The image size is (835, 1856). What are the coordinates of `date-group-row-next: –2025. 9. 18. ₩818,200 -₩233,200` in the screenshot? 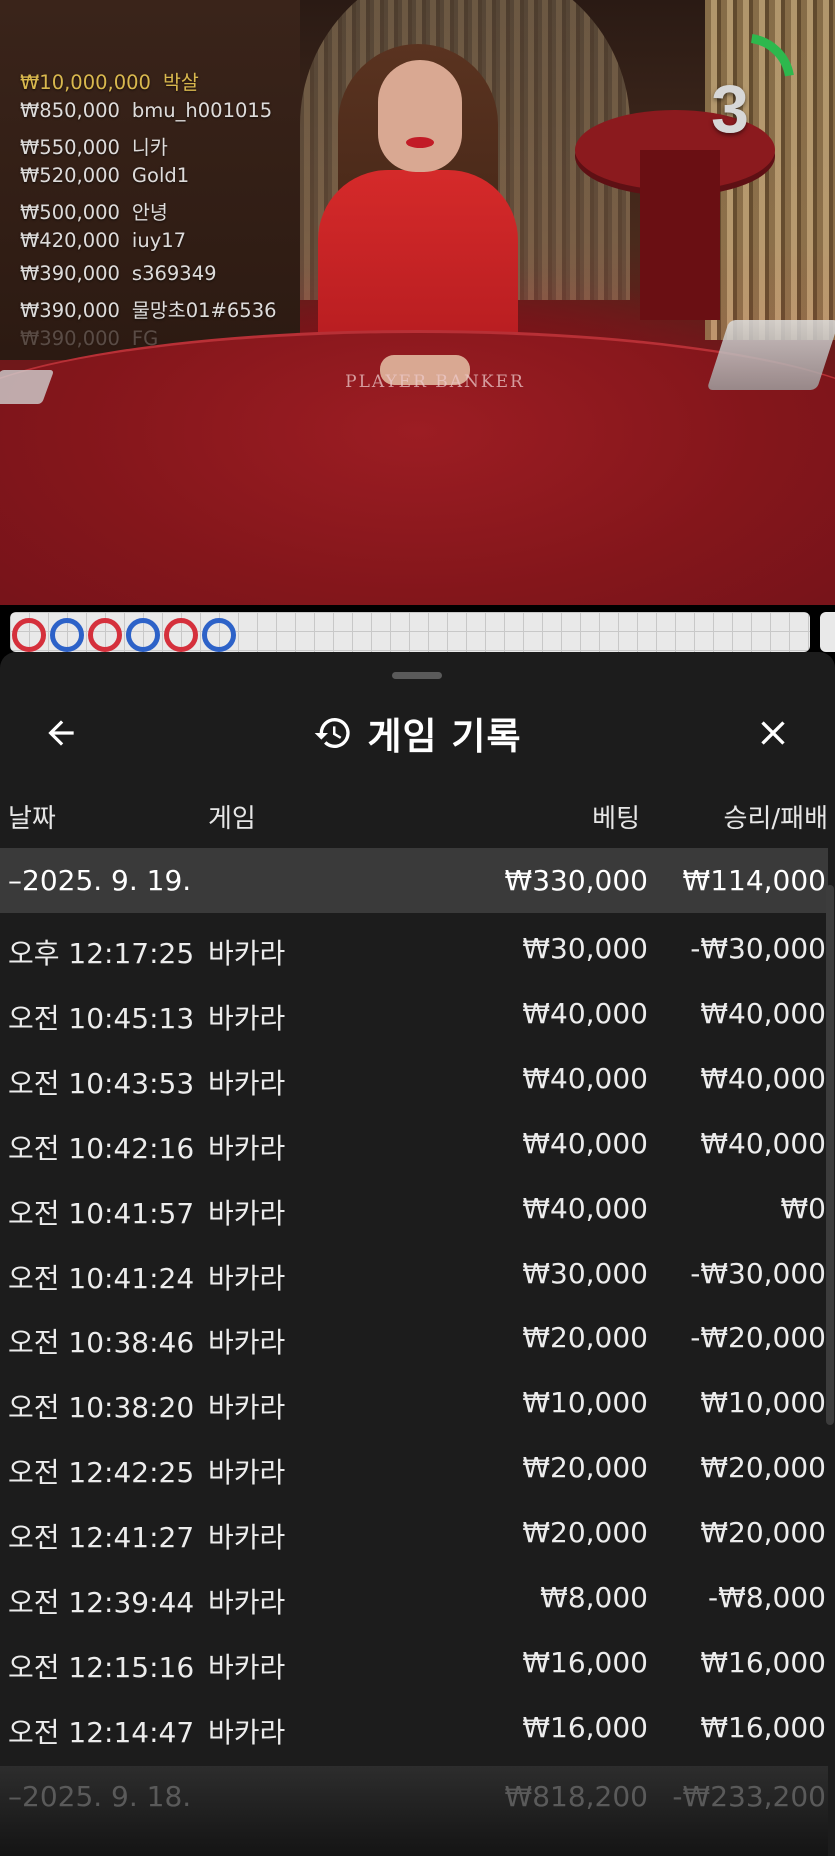 It's located at (414, 1811).